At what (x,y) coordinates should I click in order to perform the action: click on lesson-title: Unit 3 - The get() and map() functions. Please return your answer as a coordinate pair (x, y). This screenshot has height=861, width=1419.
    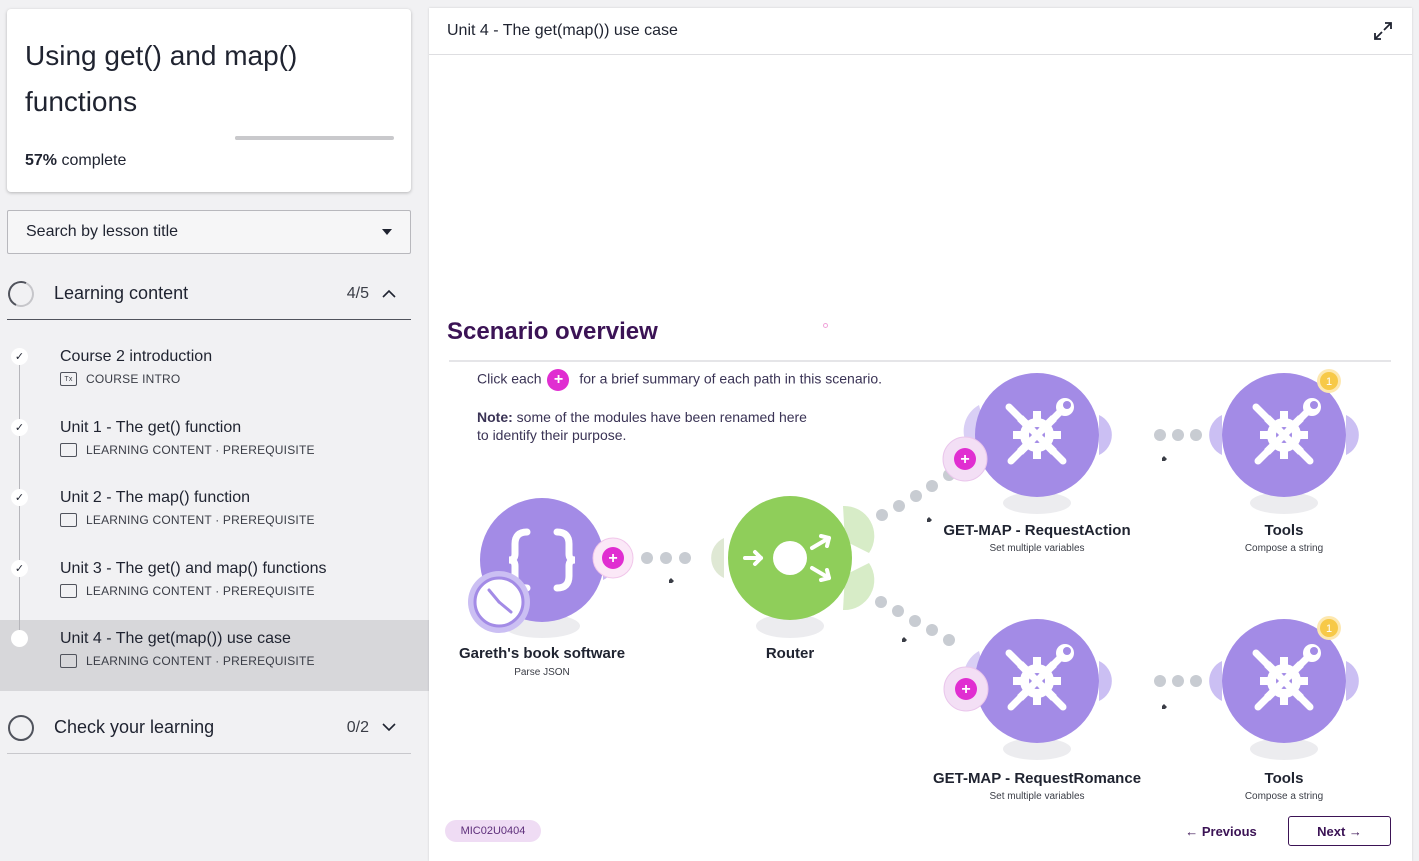
    Looking at the image, I should click on (193, 568).